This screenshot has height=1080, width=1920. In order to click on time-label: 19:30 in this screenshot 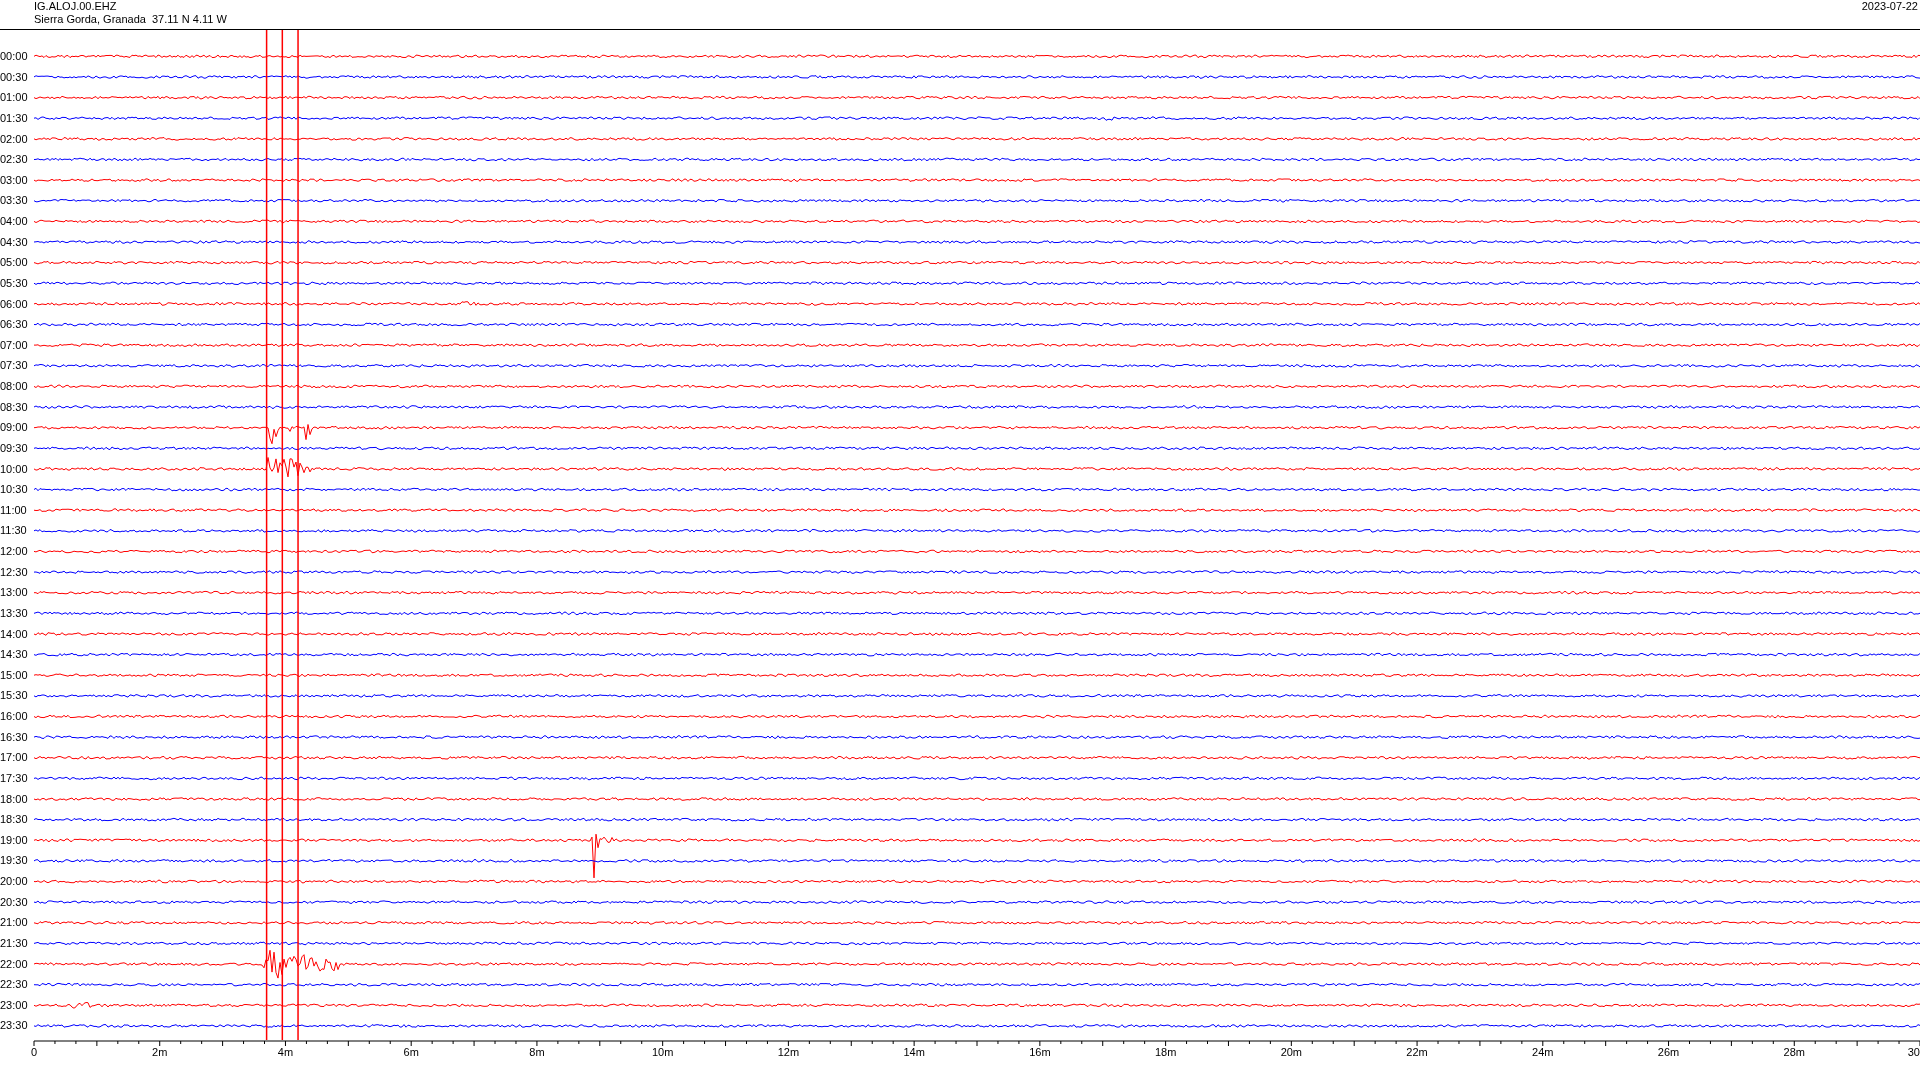, I will do `click(14, 861)`.